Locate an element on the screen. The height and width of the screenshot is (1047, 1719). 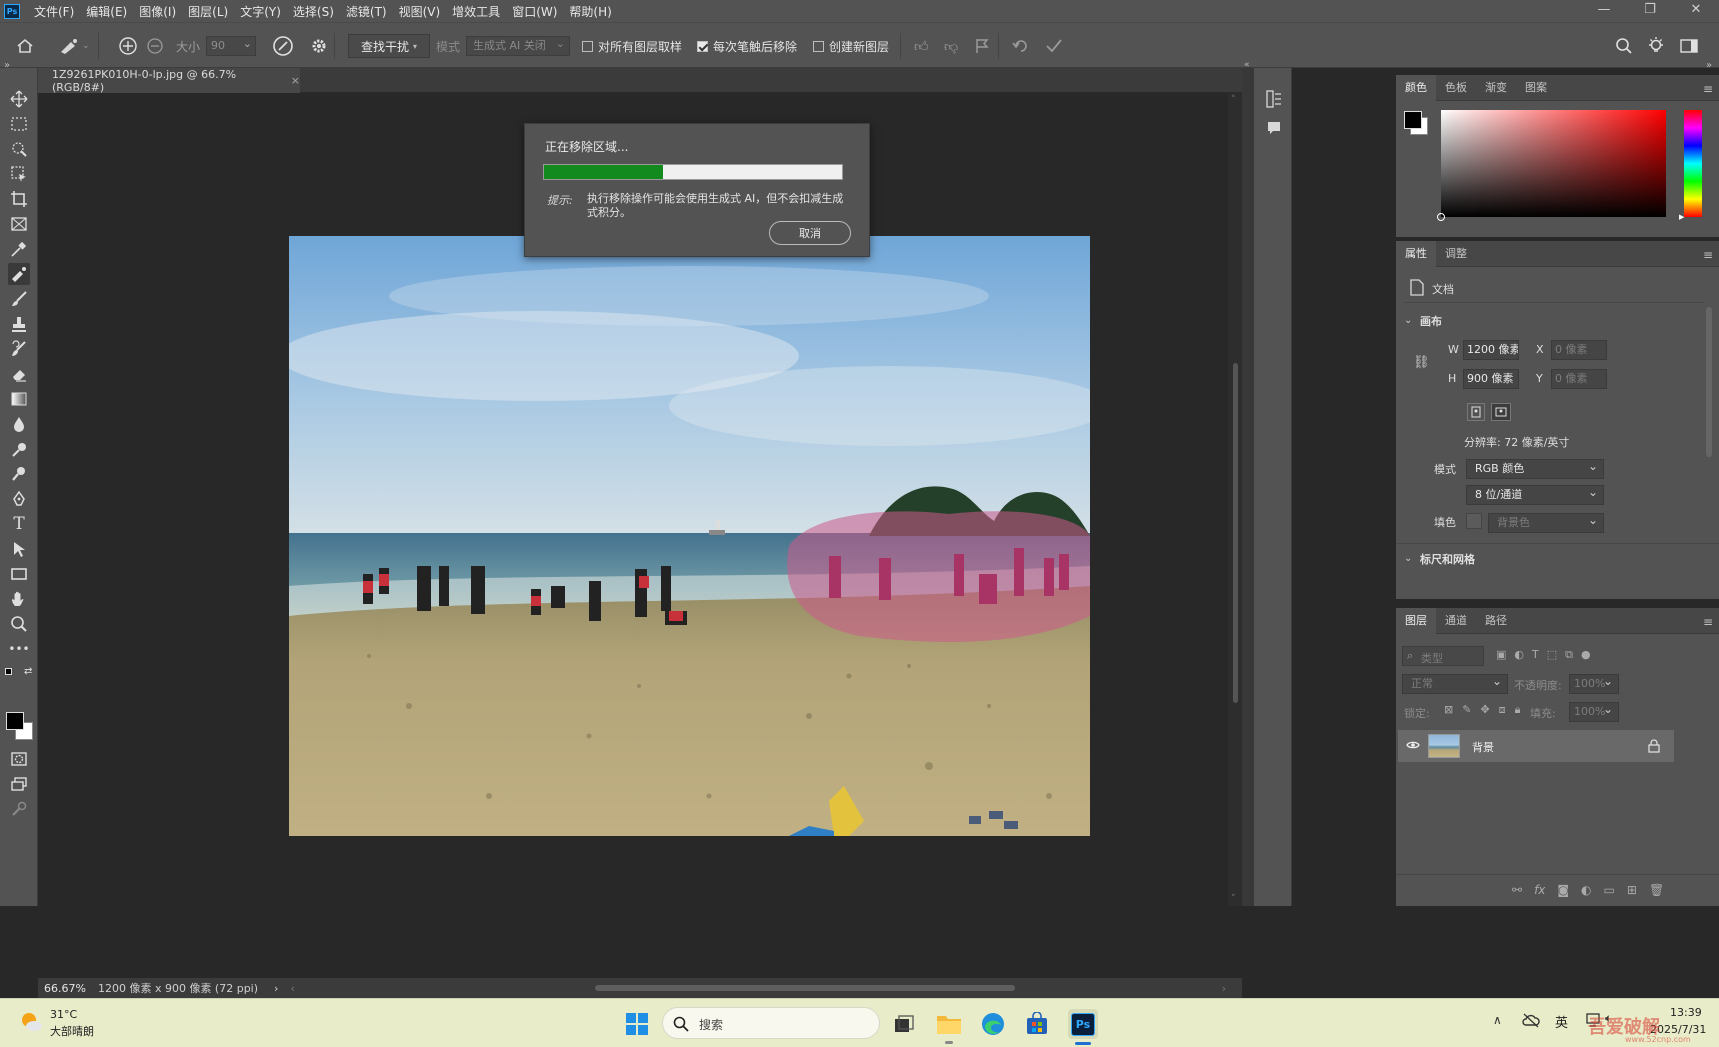
more-tools: ••• is located at coordinates (19, 649).